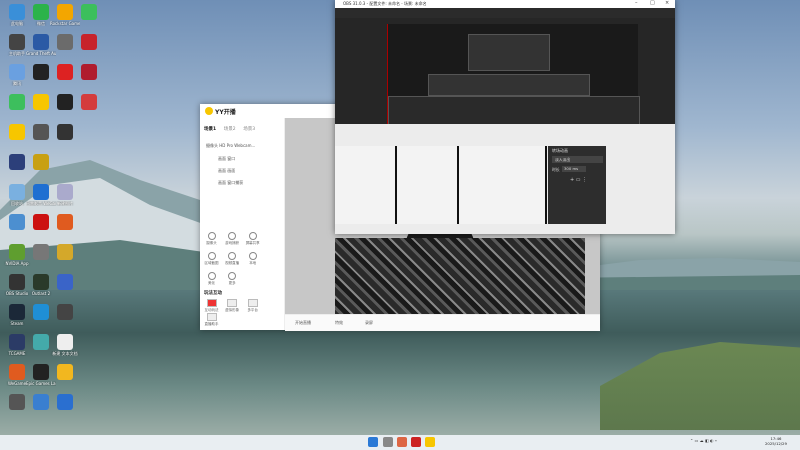 Image resolution: width=800 pixels, height=450 pixels. I want to click on tray-icons: ⌃ ▭ ☁ ◧ ◐ ⌁, so click(703, 440).